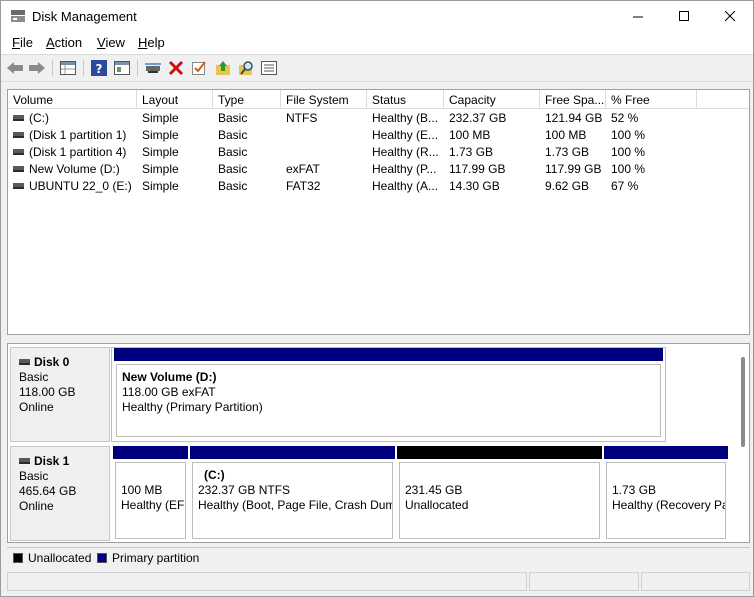 This screenshot has width=754, height=597. What do you see at coordinates (573, 169) in the screenshot?
I see `free-space-cell: 117.99 GB` at bounding box center [573, 169].